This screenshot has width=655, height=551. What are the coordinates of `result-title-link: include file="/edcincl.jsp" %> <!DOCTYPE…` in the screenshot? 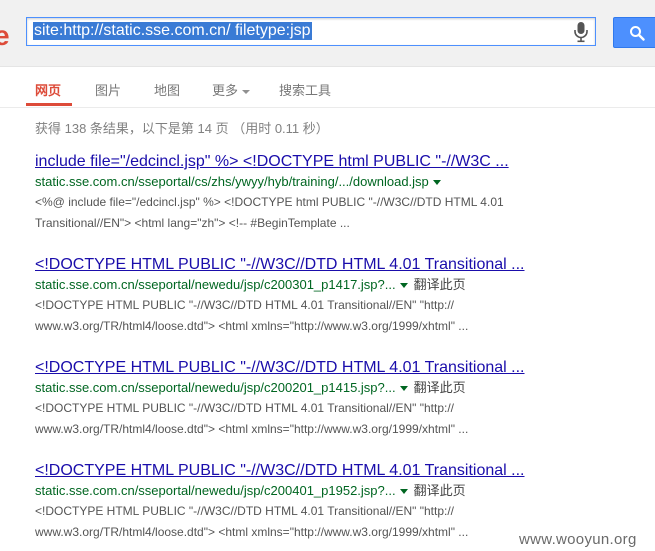 It's located at (345, 162).